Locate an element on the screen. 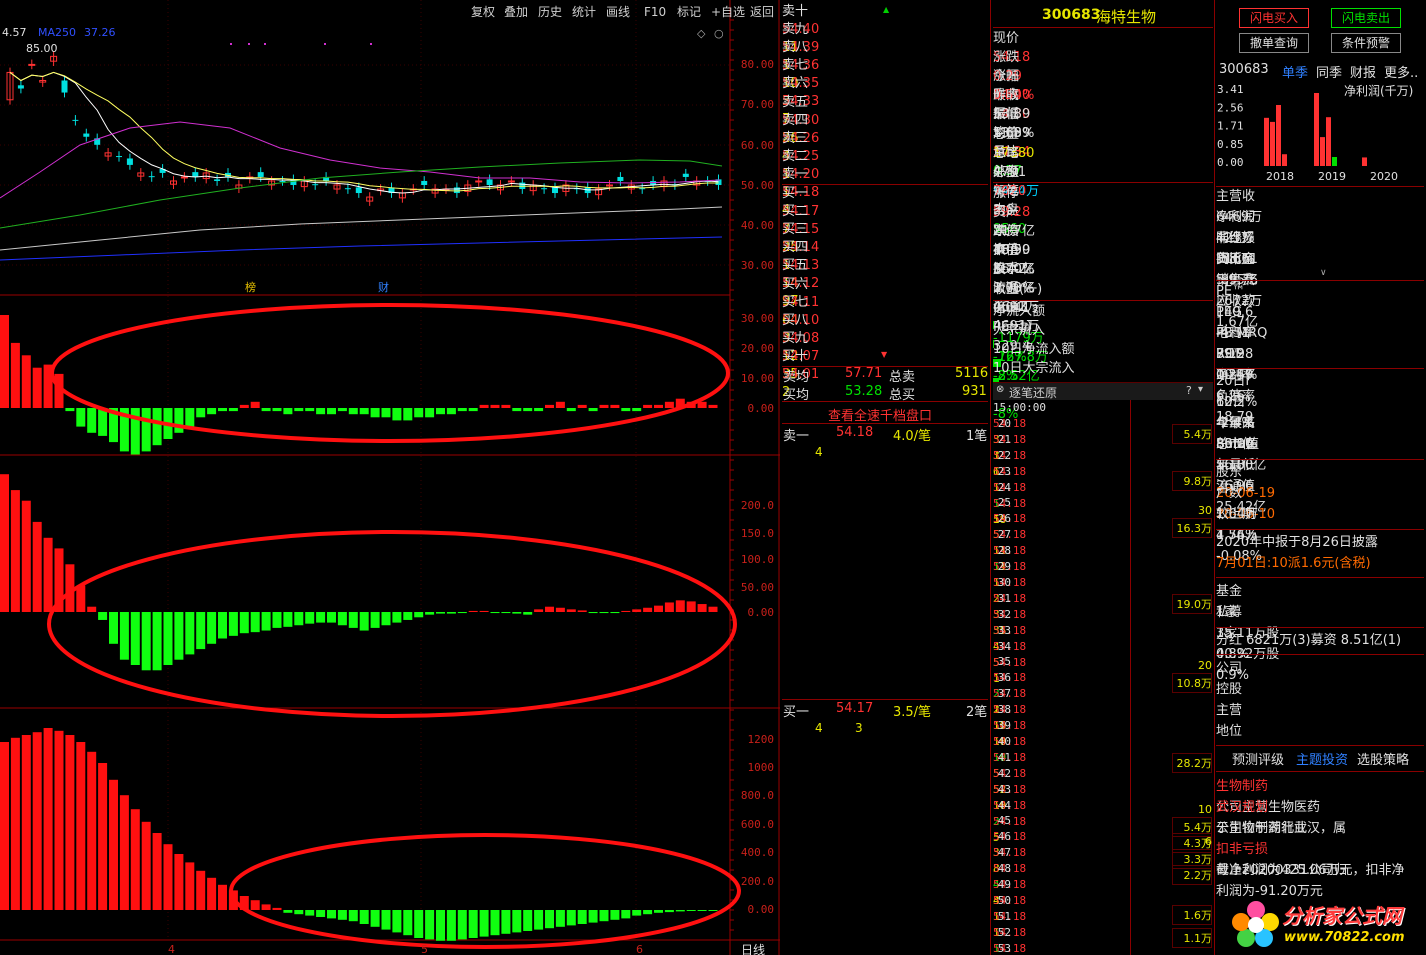 The height and width of the screenshot is (955, 1426). view-full-depth-link: 查看全速千档盘口 is located at coordinates (880, 414).